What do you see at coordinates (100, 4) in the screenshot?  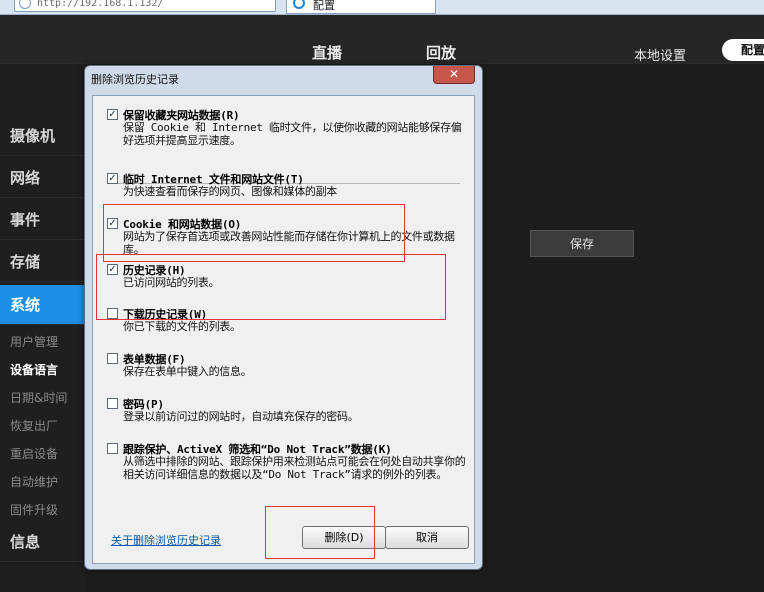 I see `address-text: http://192.168.1.132/` at bounding box center [100, 4].